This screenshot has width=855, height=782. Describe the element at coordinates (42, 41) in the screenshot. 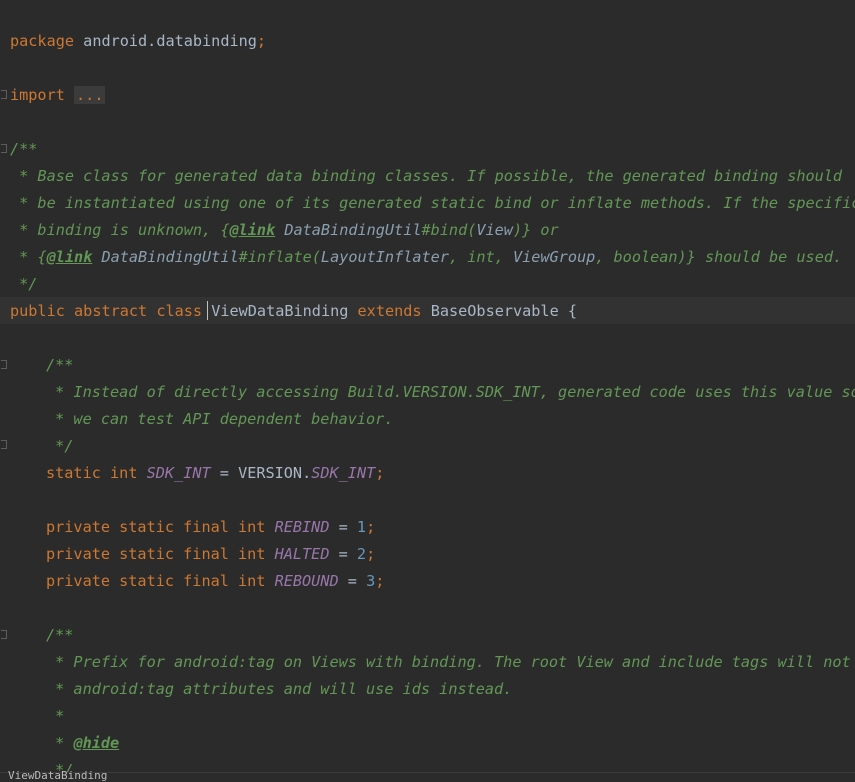

I see `keyword: package` at that location.